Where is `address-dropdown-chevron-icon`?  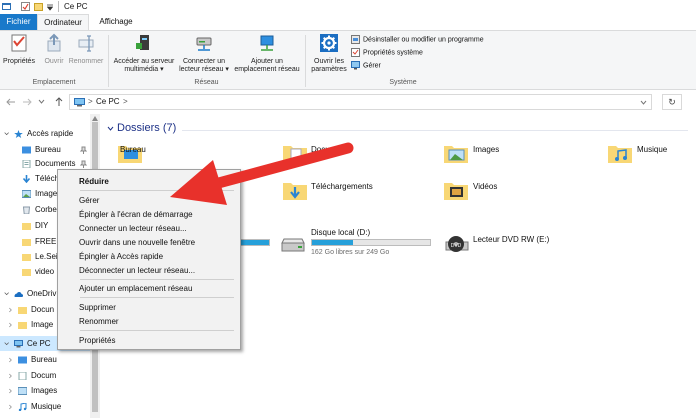 address-dropdown-chevron-icon is located at coordinates (643, 102).